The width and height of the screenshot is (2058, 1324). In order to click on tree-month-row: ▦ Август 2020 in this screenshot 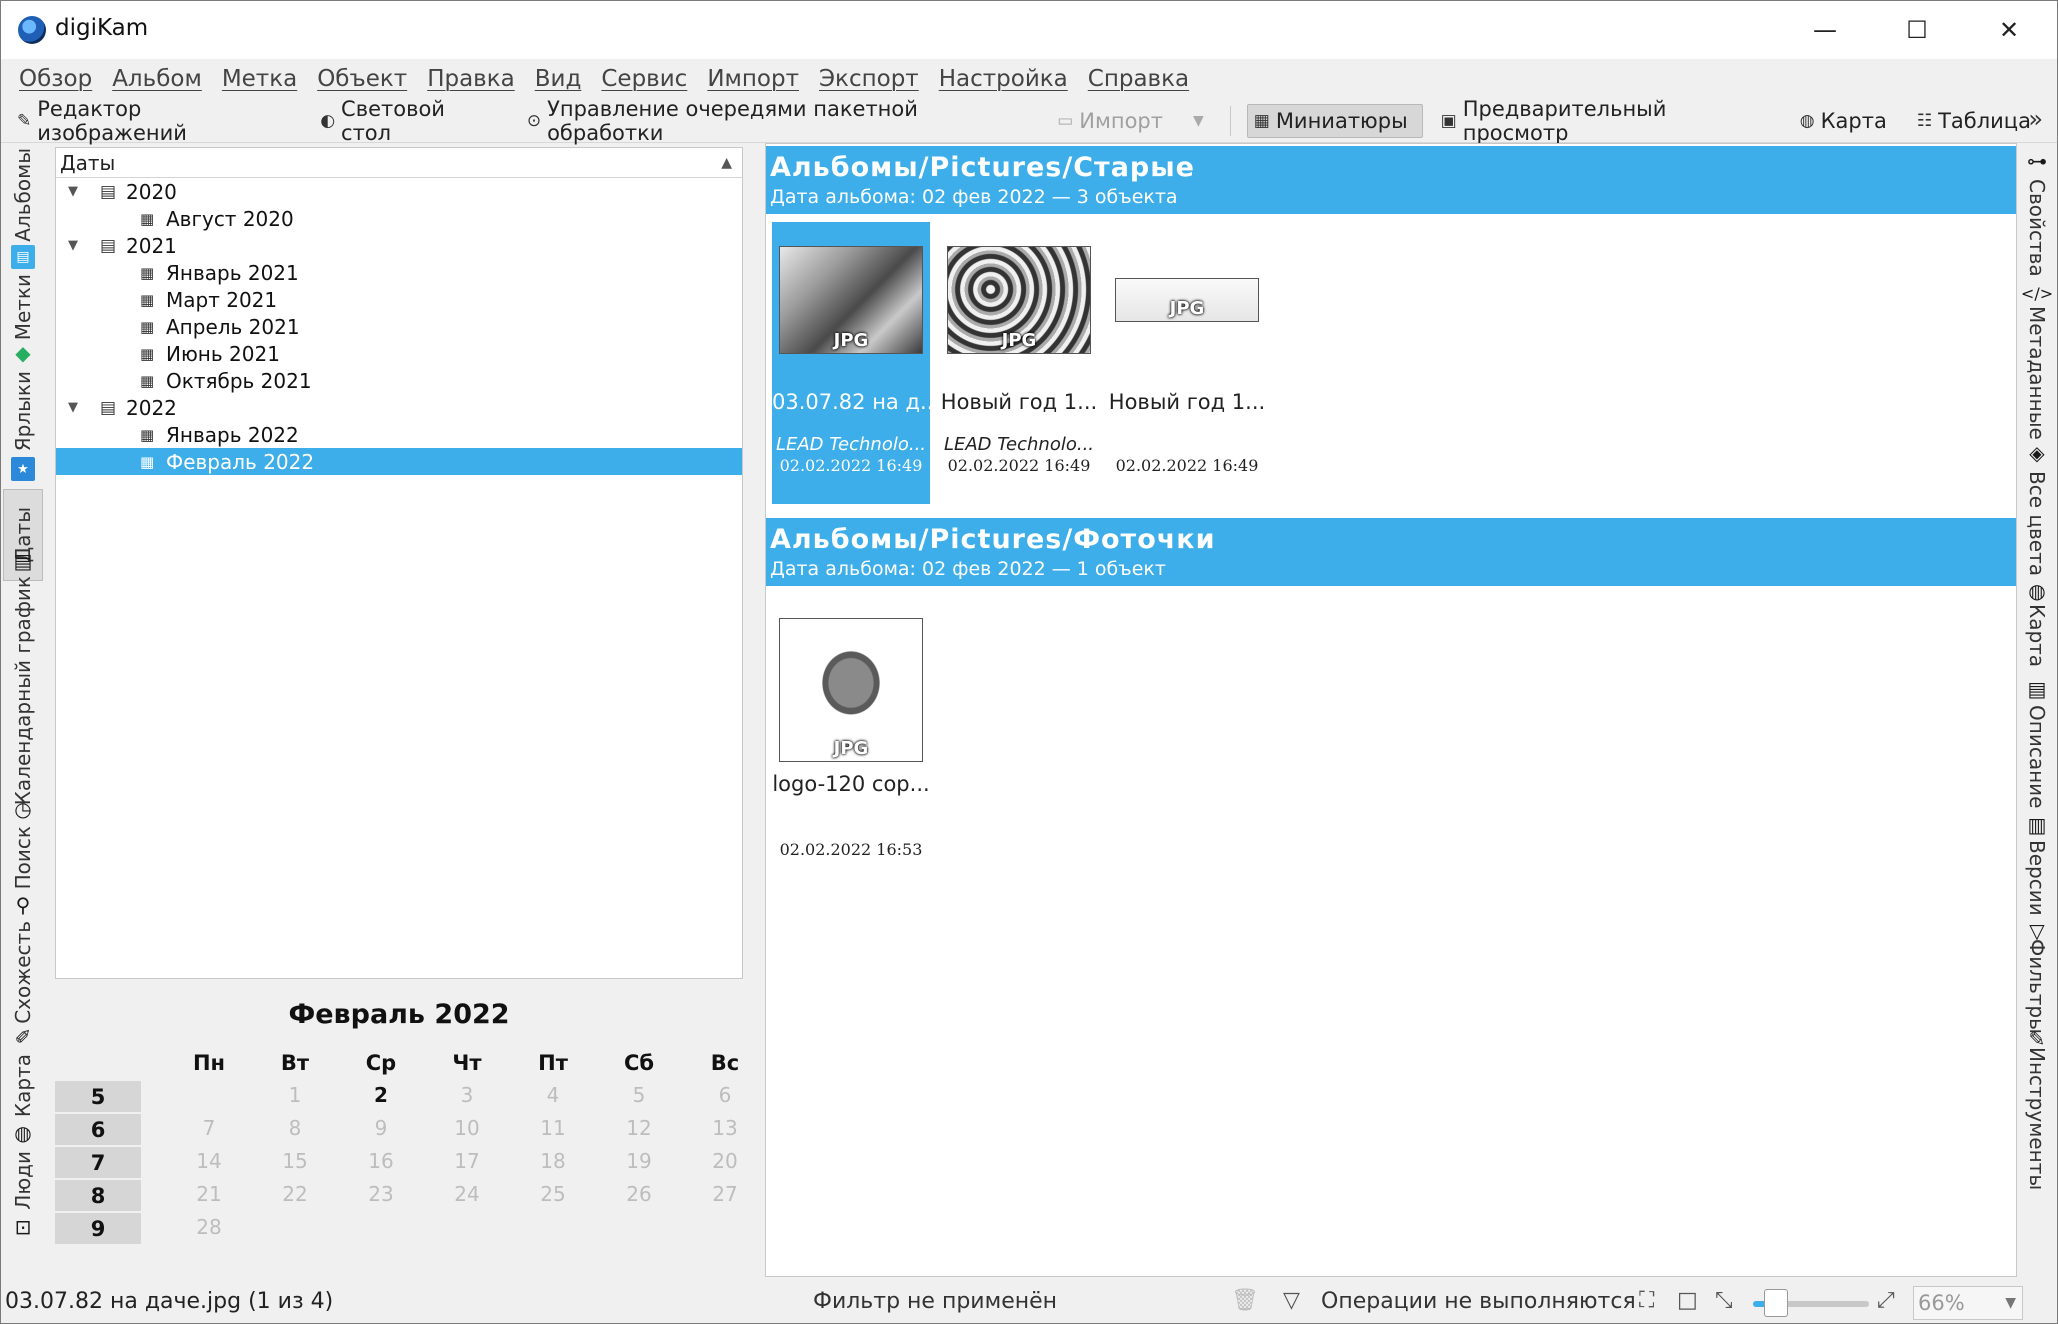, I will do `click(399, 218)`.